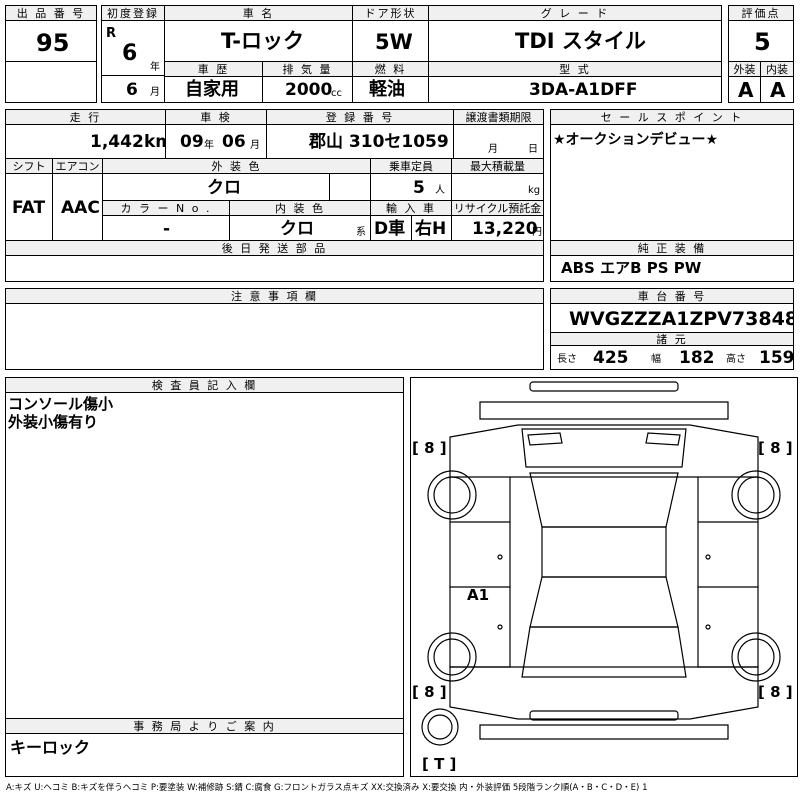 The height and width of the screenshot is (800, 800). Describe the element at coordinates (656, 359) in the screenshot. I see `width-label: 幅` at that location.